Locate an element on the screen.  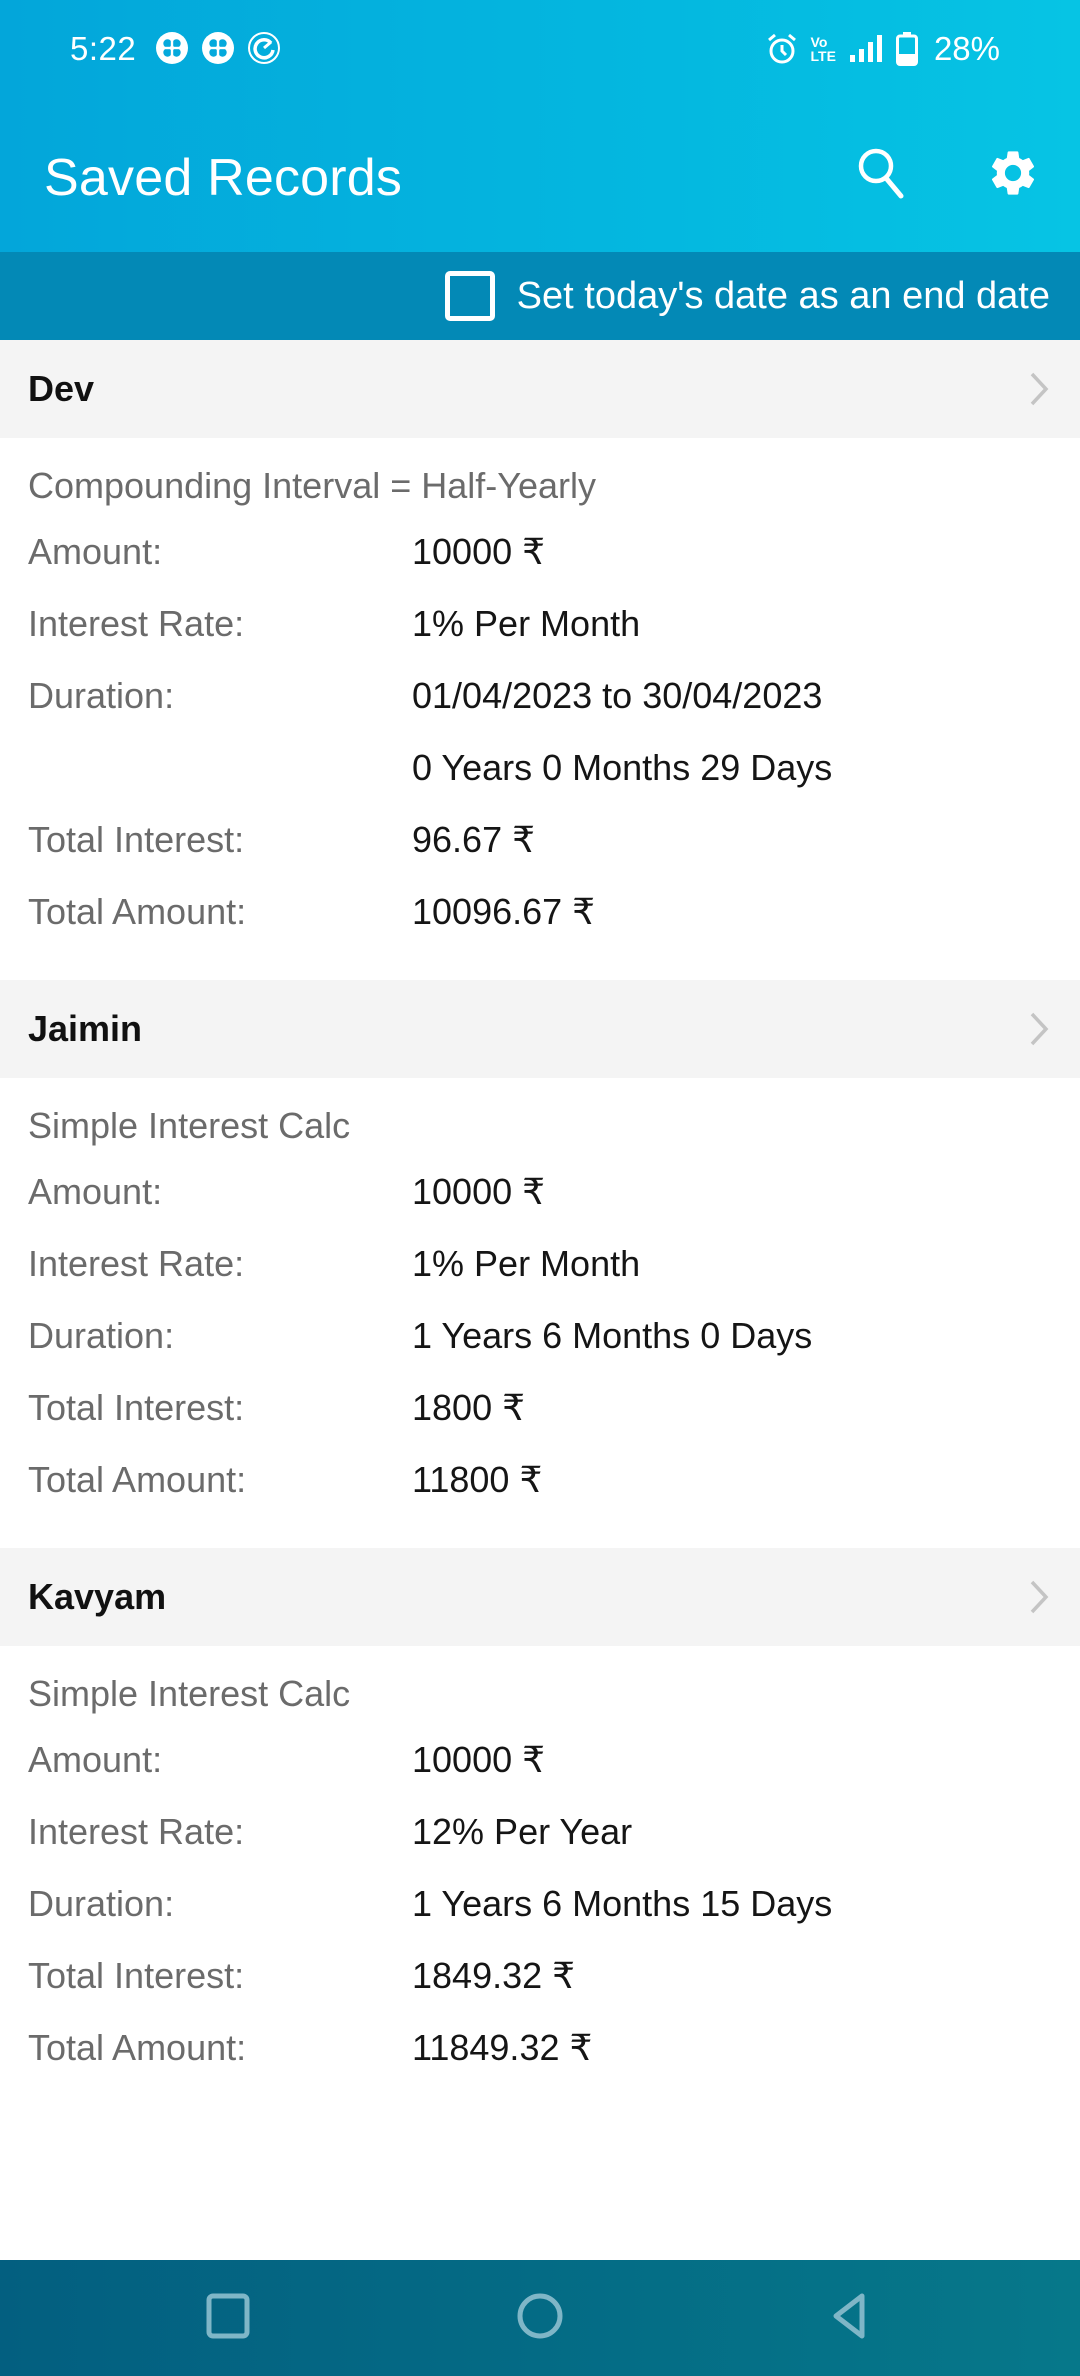
duration-length-row: 0 Years 0 Months 29 Days is located at coordinates (554, 780).